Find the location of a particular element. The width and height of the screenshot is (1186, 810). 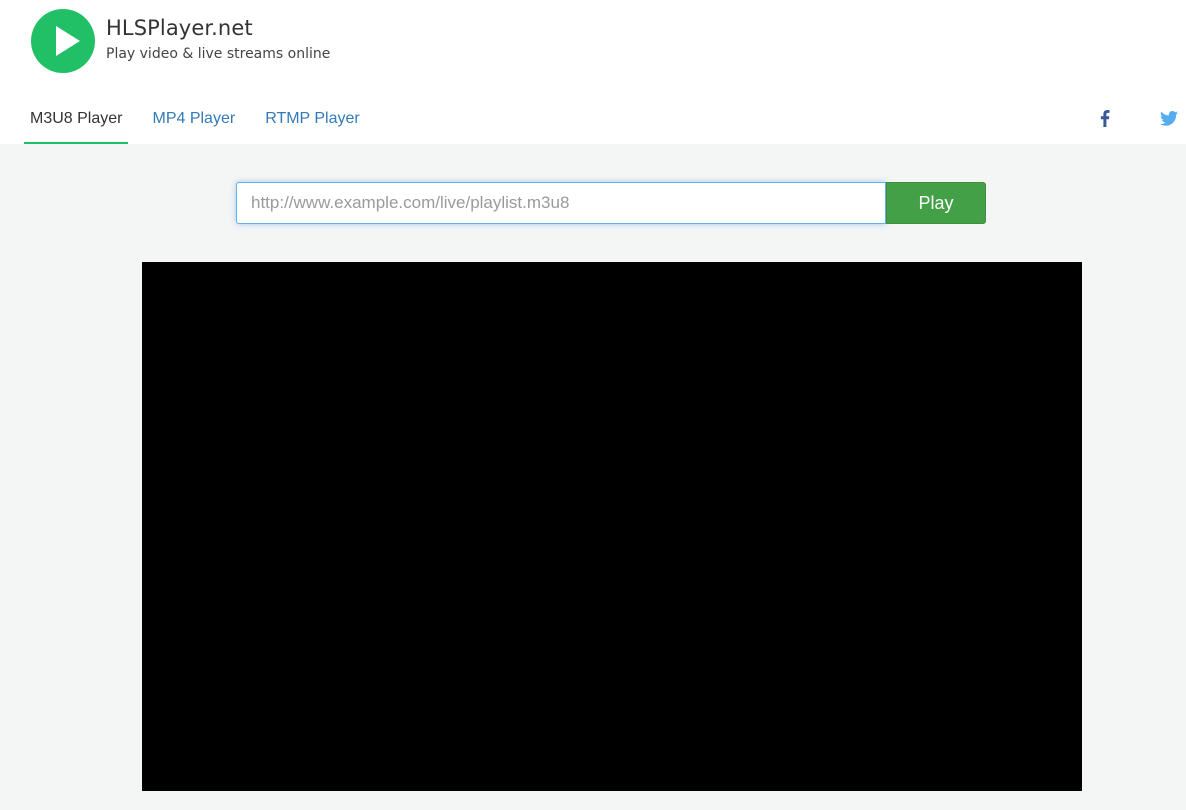

twitter-icon is located at coordinates (1169, 118).